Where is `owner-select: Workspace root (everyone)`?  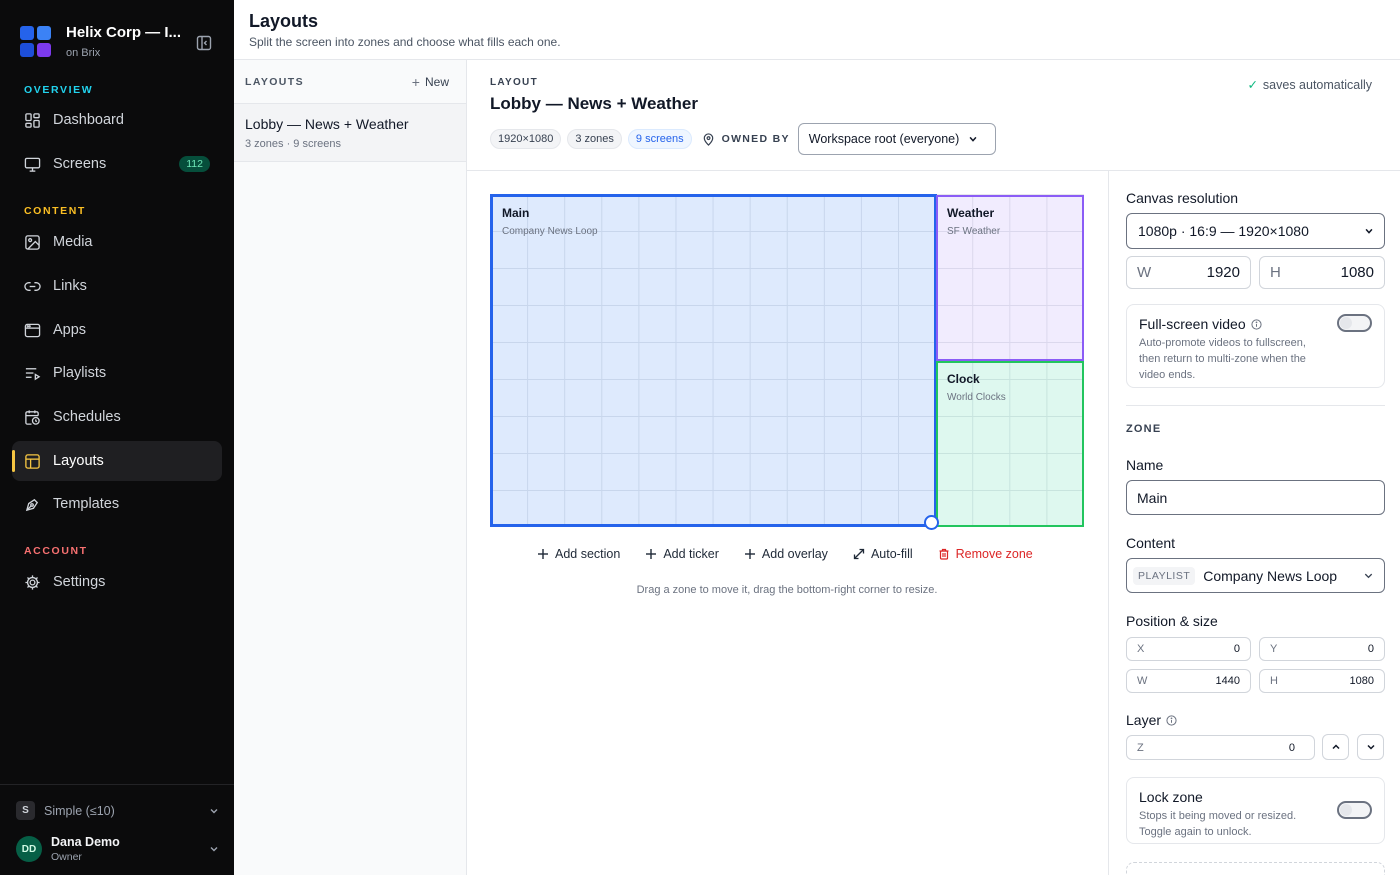
owner-select: Workspace root (everyone) is located at coordinates (896, 139).